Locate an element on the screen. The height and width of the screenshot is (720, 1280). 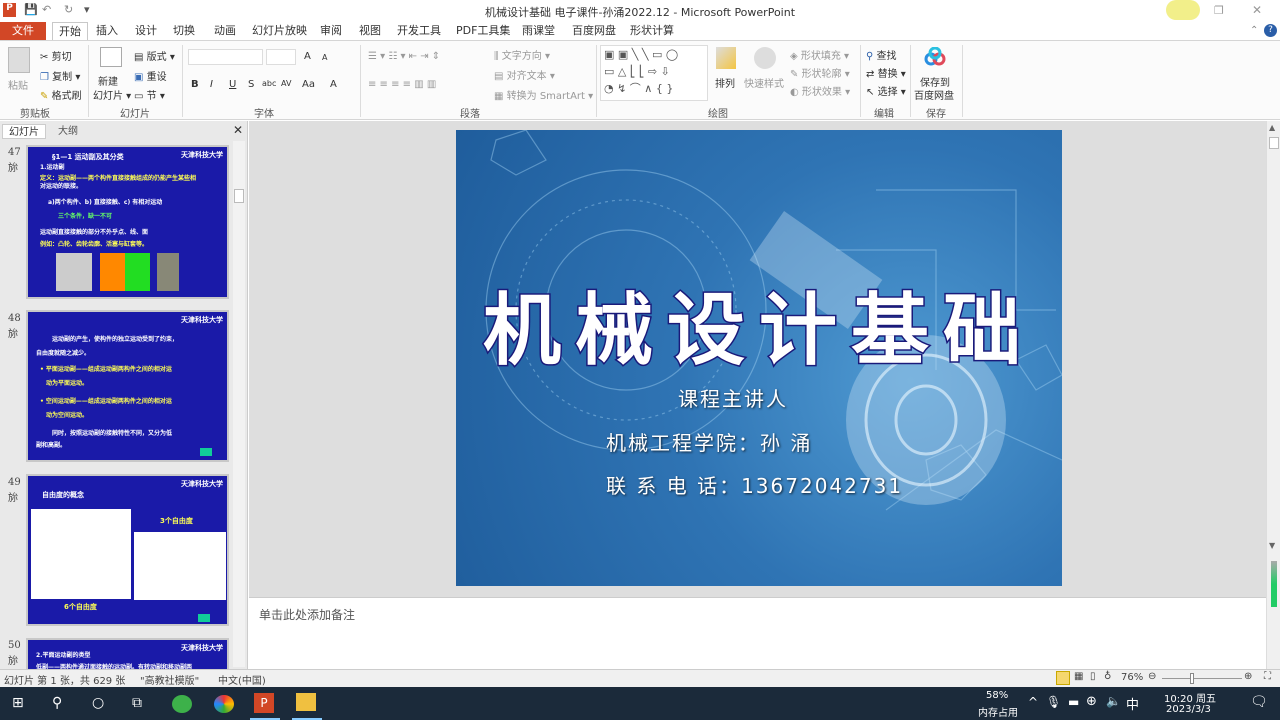
show-hidden-icons: ^ is located at coordinates (1033, 702).